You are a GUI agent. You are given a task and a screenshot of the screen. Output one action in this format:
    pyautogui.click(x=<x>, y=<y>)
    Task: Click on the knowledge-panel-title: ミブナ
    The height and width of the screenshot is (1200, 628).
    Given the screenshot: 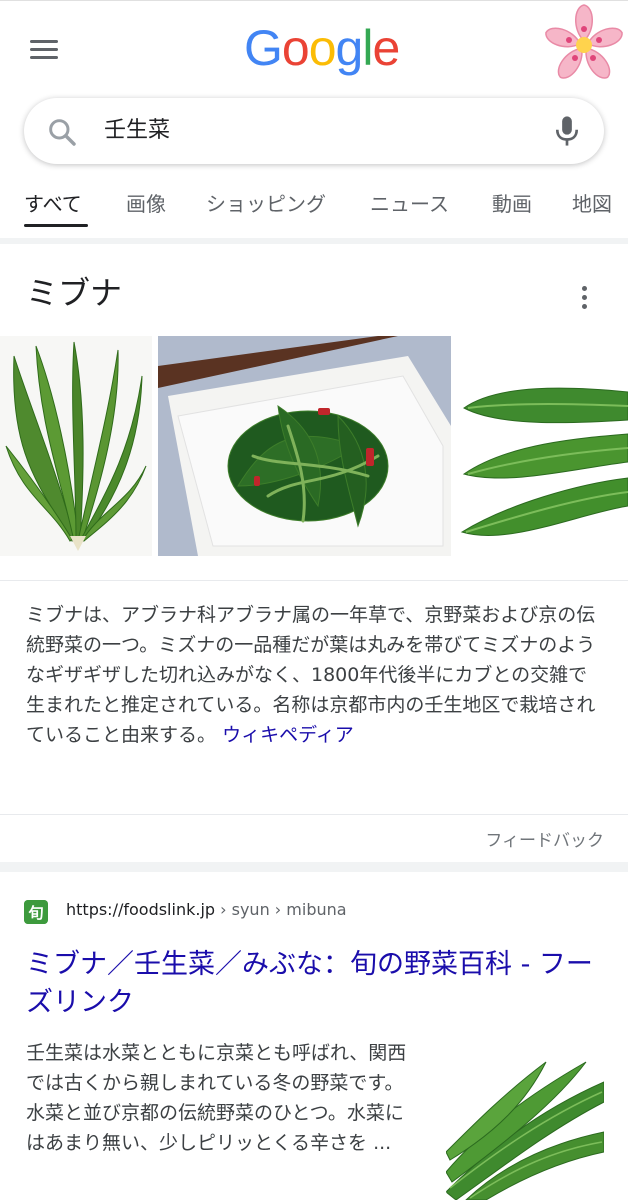 What is the action you would take?
    pyautogui.click(x=74, y=293)
    